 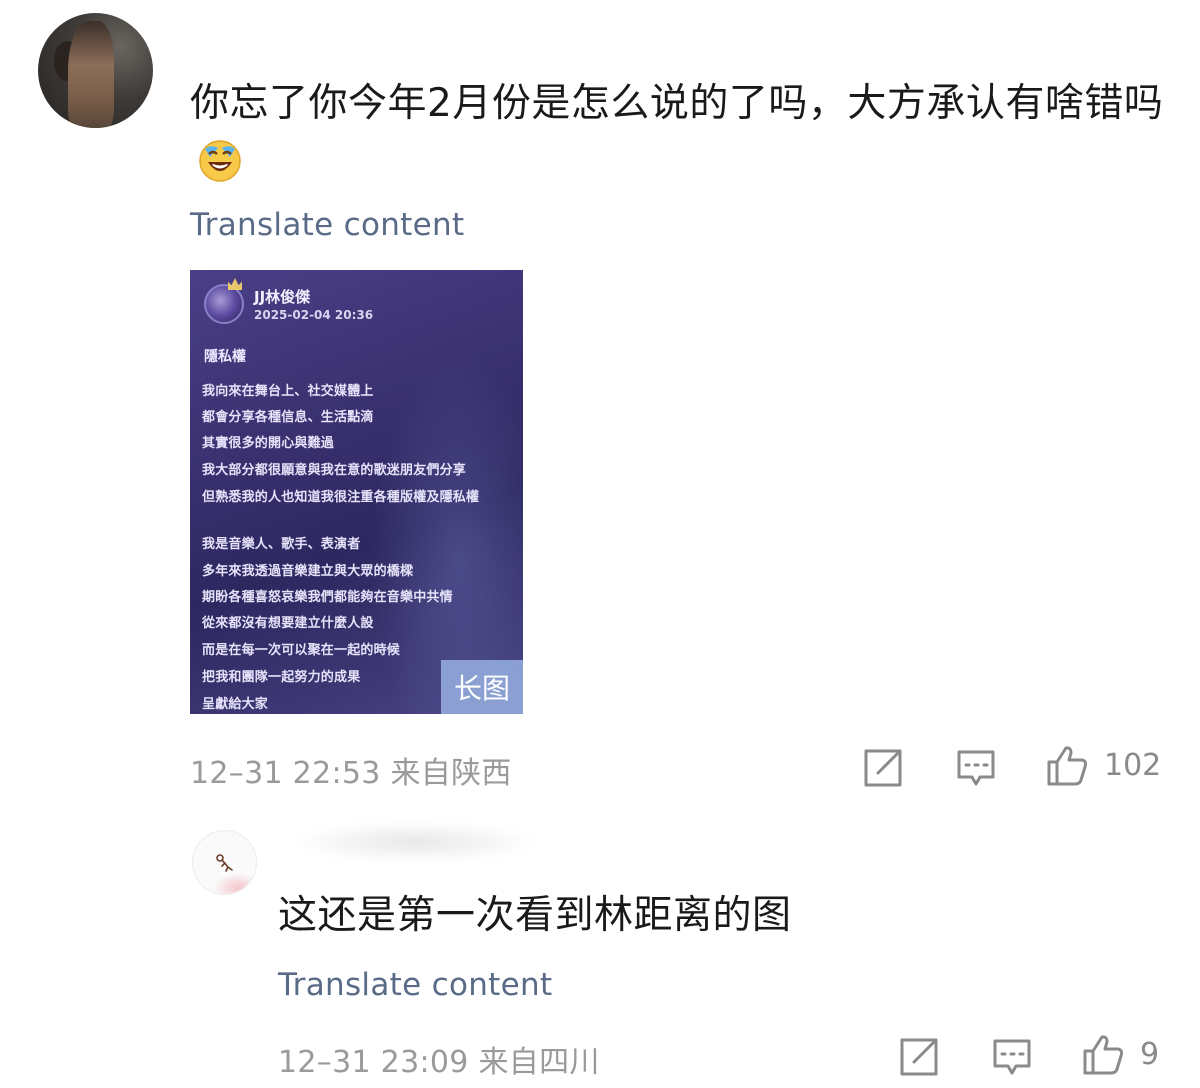 I want to click on image-text-line: 多年來我透過音樂建立與大眾的橋樑, so click(x=308, y=571).